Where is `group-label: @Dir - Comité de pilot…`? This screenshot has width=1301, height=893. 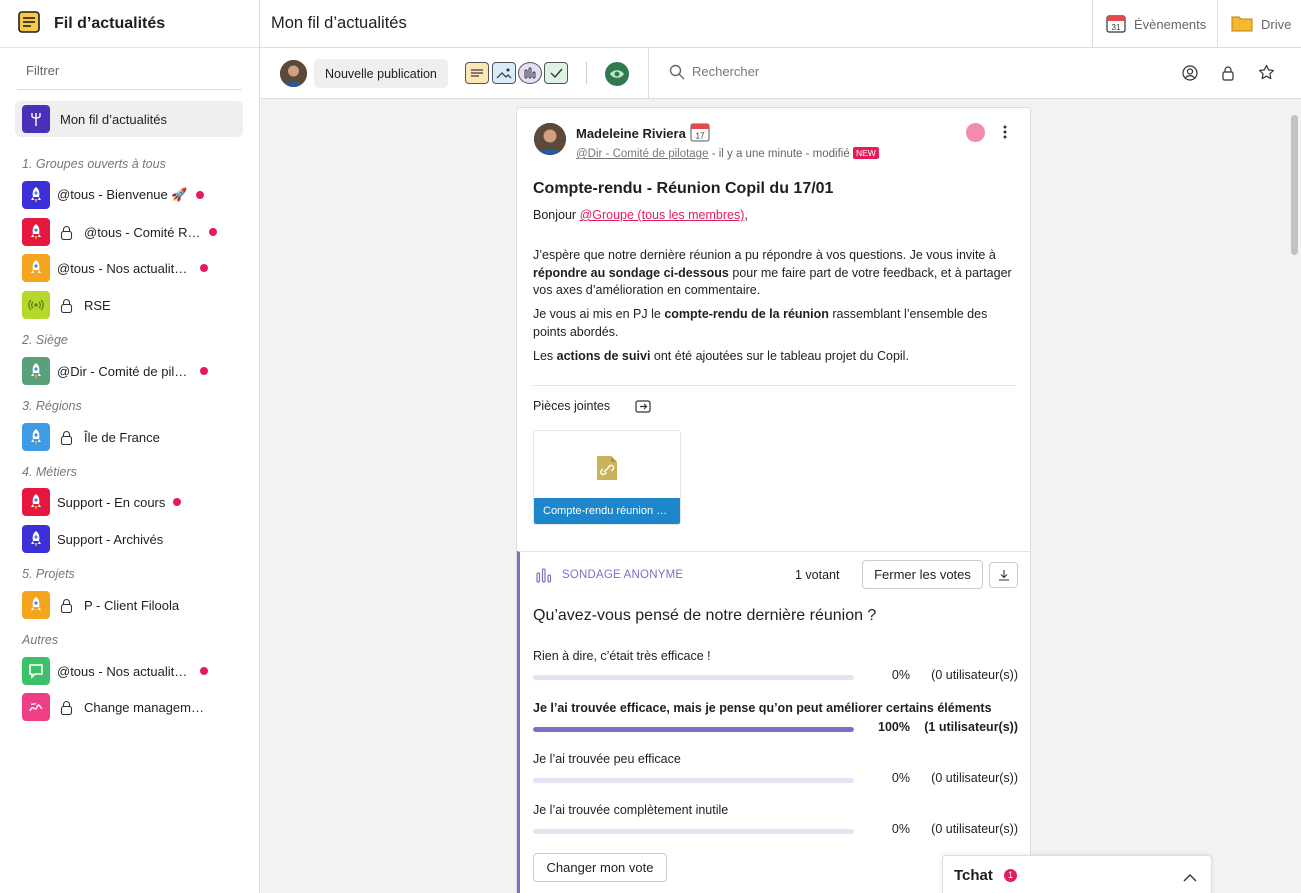
group-label: @Dir - Comité de pilot… is located at coordinates (124, 371).